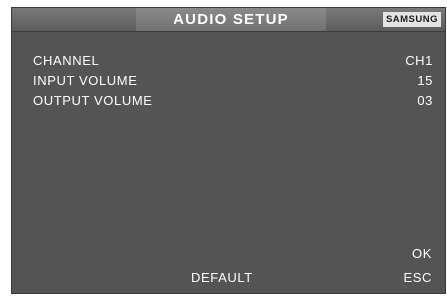  What do you see at coordinates (425, 100) in the screenshot?
I see `setting-value: 03` at bounding box center [425, 100].